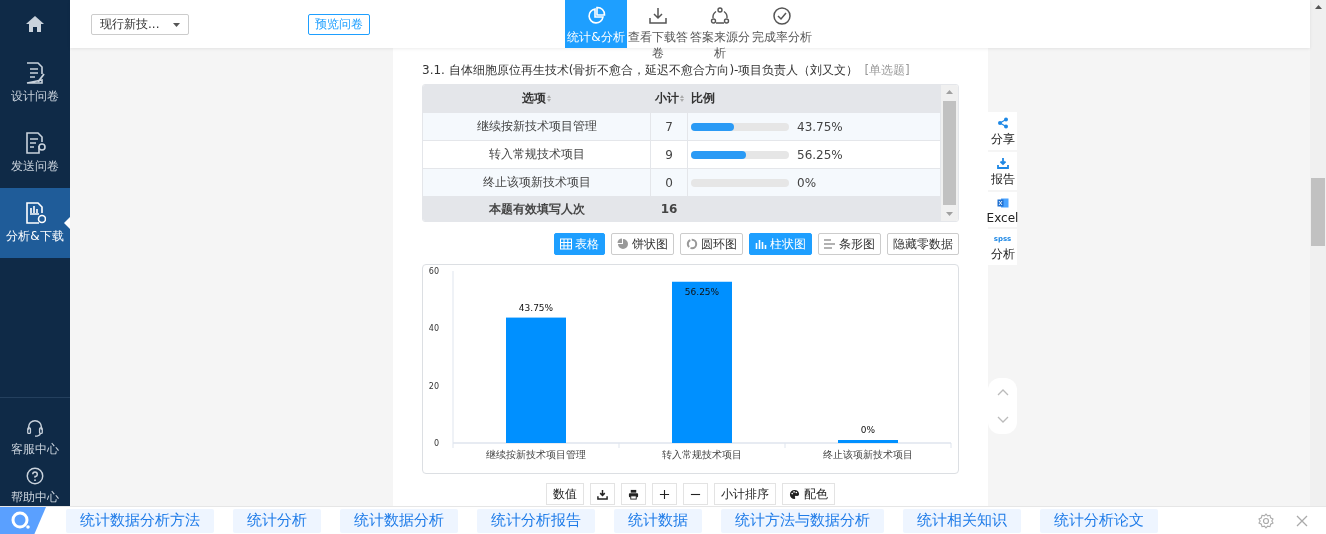 This screenshot has width=1326, height=534. Describe the element at coordinates (176, 24) in the screenshot. I see `caret-icon` at that location.